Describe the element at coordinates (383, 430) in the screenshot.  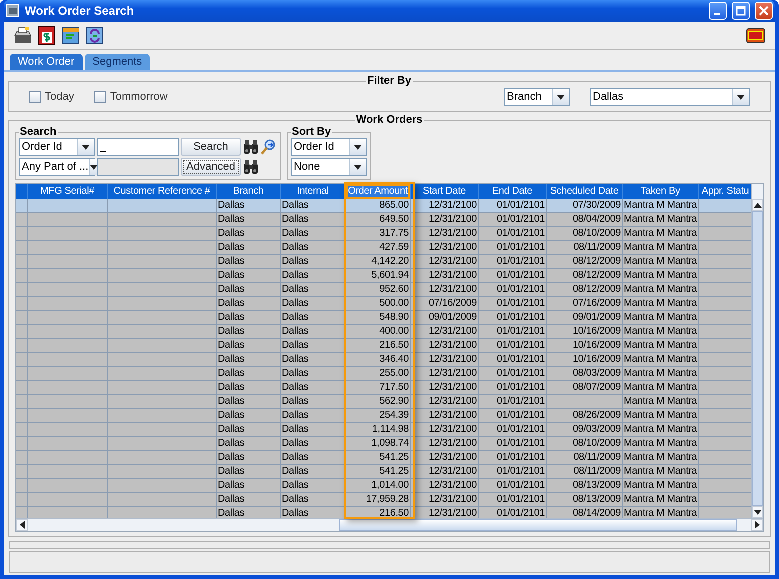
I see `table-row: Dallas Dallas 1,114.98 12/31/2100 01/01/2101 09/03/2009 Mantra M Mantra` at that location.